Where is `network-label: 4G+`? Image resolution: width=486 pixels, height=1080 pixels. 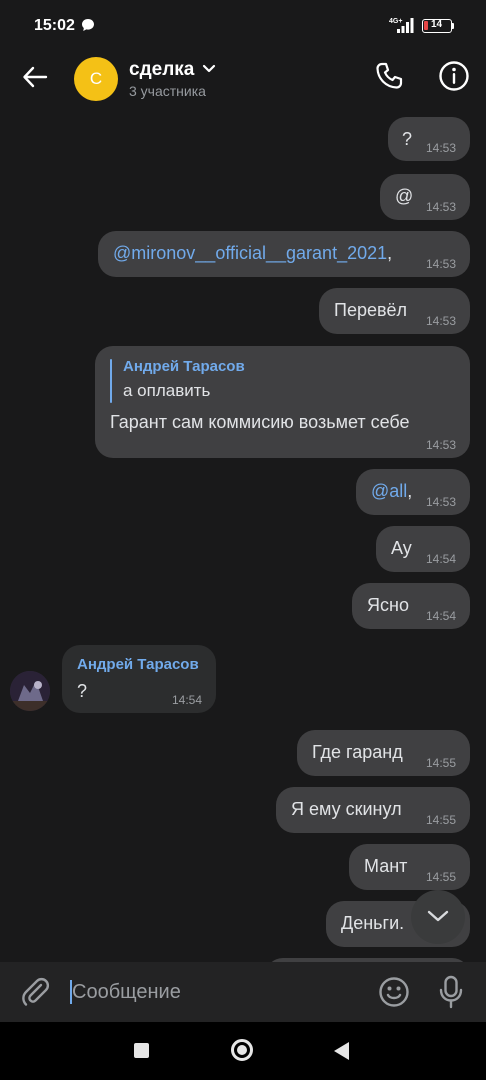
network-label: 4G+ is located at coordinates (395, 21).